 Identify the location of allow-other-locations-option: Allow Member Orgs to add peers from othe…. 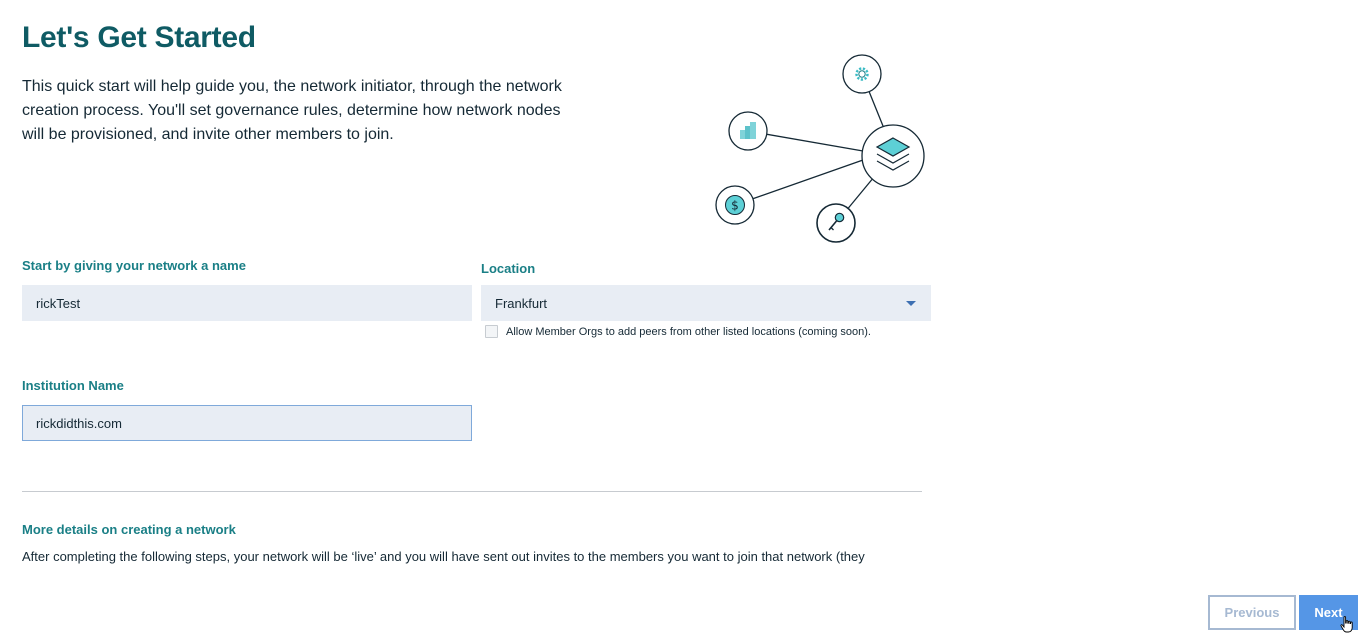
(678, 331).